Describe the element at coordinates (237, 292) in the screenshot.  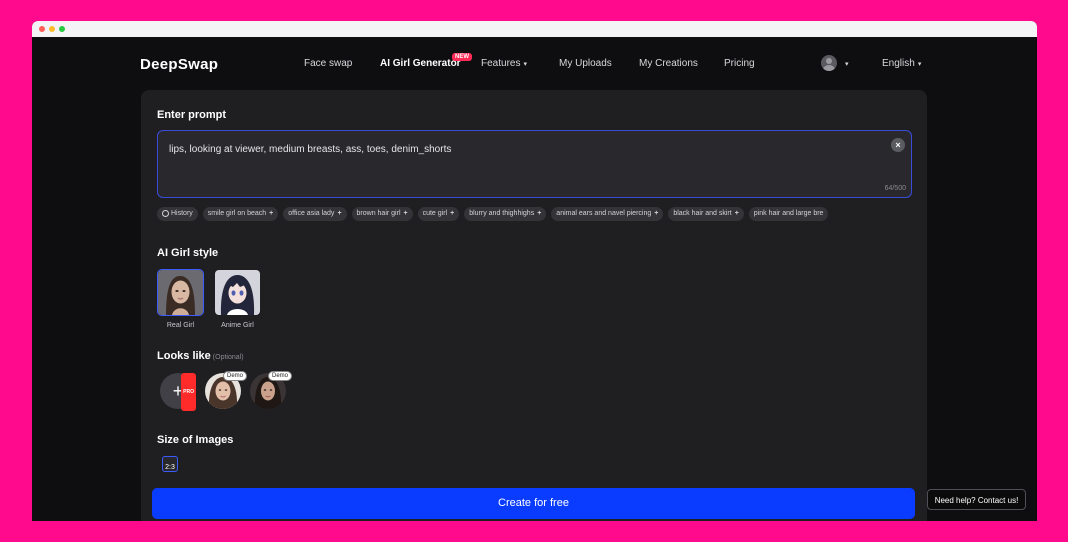
I see `anime-girl-thumbnail` at that location.